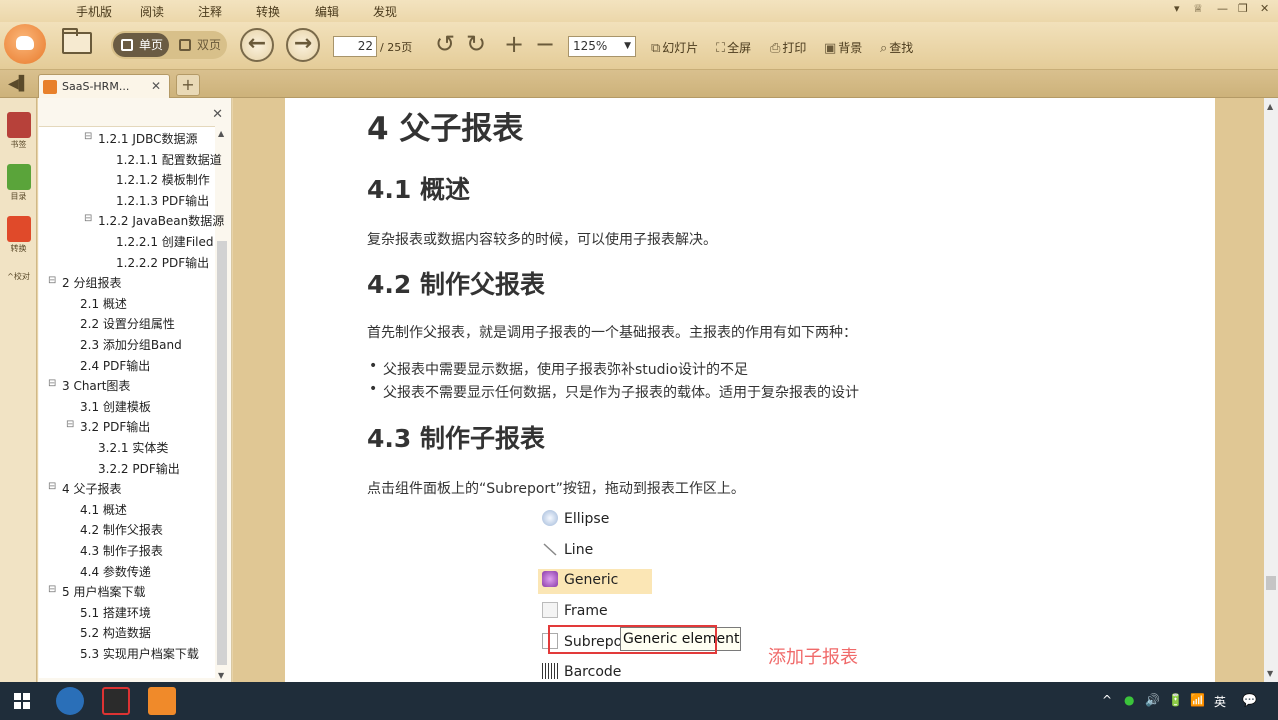 The height and width of the screenshot is (720, 1278). I want to click on paragraph-4-3: 点击组件面板上的“Subreport”按钮，拖动到报表工作区上。, so click(556, 489).